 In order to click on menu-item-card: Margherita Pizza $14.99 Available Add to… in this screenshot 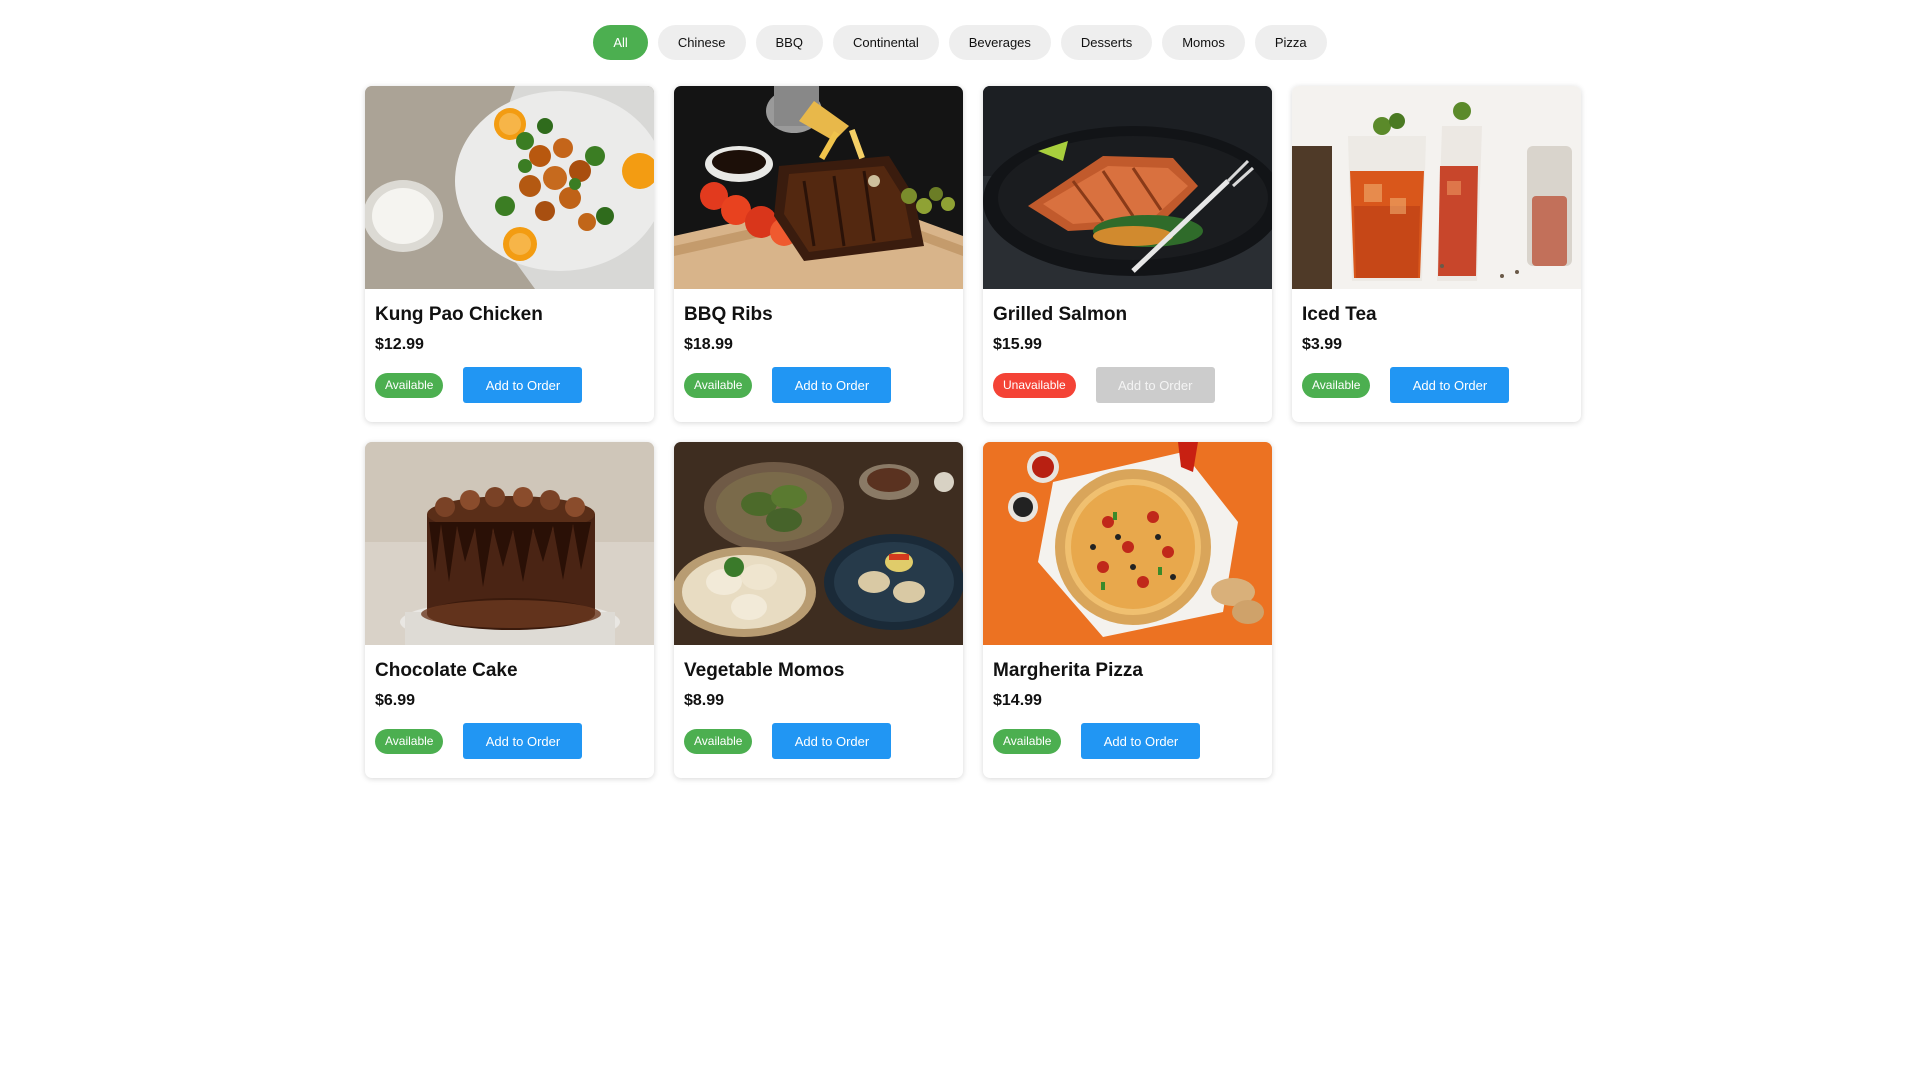, I will do `click(1127, 610)`.